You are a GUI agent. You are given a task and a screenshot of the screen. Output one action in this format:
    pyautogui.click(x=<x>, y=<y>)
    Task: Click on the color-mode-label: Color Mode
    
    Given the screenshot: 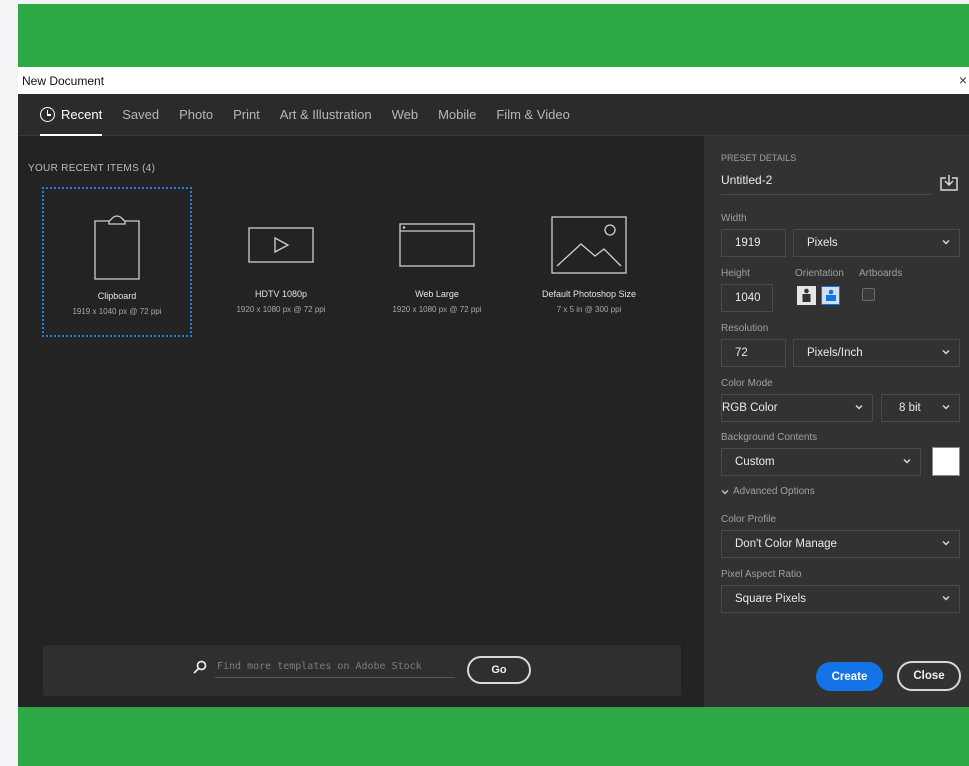 What is the action you would take?
    pyautogui.click(x=747, y=383)
    